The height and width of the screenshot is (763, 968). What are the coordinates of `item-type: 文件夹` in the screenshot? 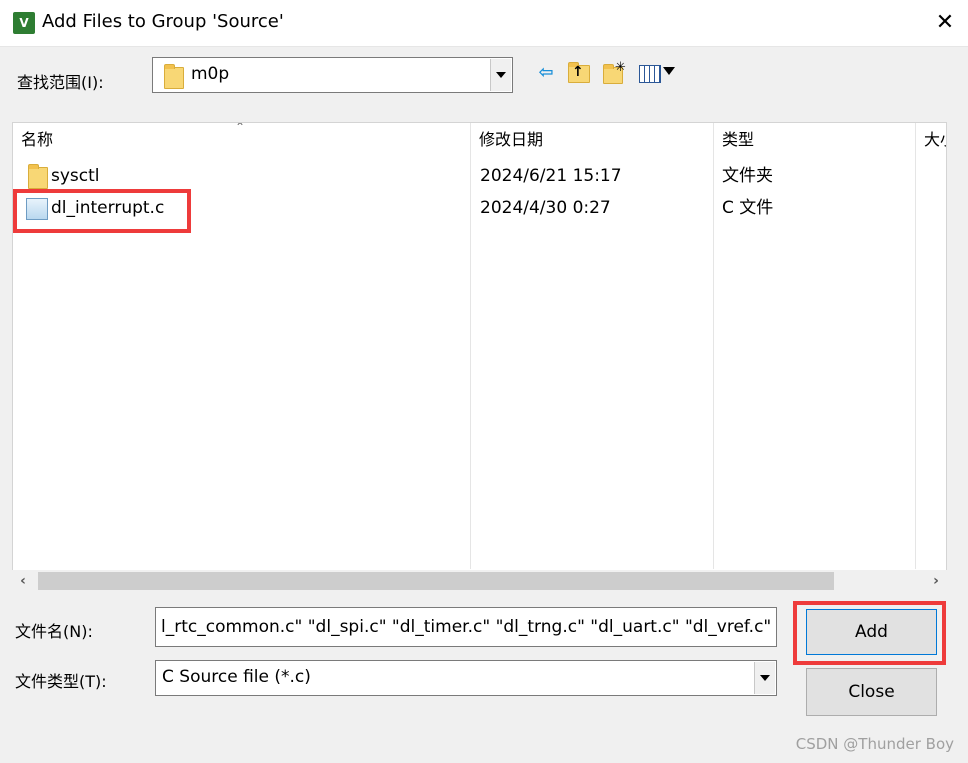 It's located at (747, 176).